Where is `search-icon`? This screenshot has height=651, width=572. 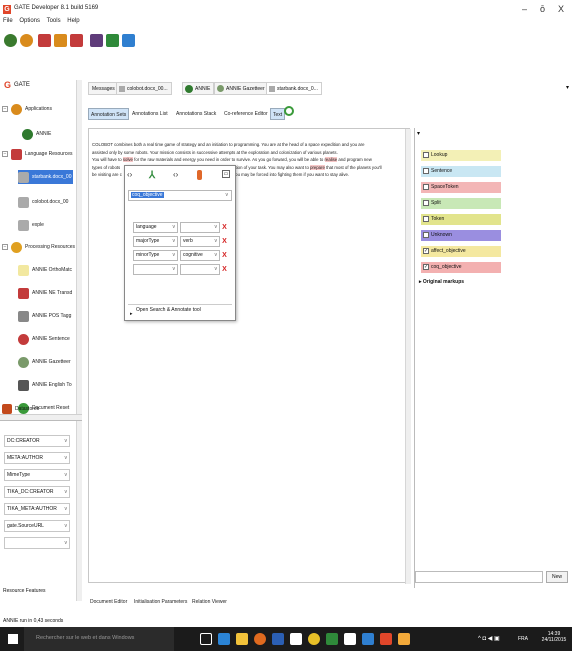
search-icon is located at coordinates (289, 111).